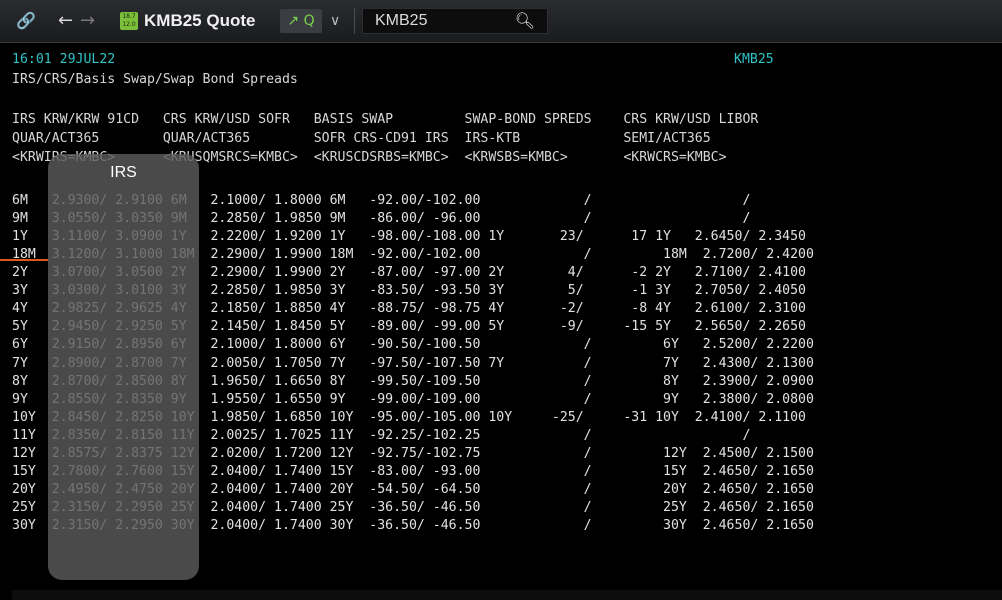  What do you see at coordinates (301, 21) in the screenshot?
I see `quick-quote-button: ↗ Q` at bounding box center [301, 21].